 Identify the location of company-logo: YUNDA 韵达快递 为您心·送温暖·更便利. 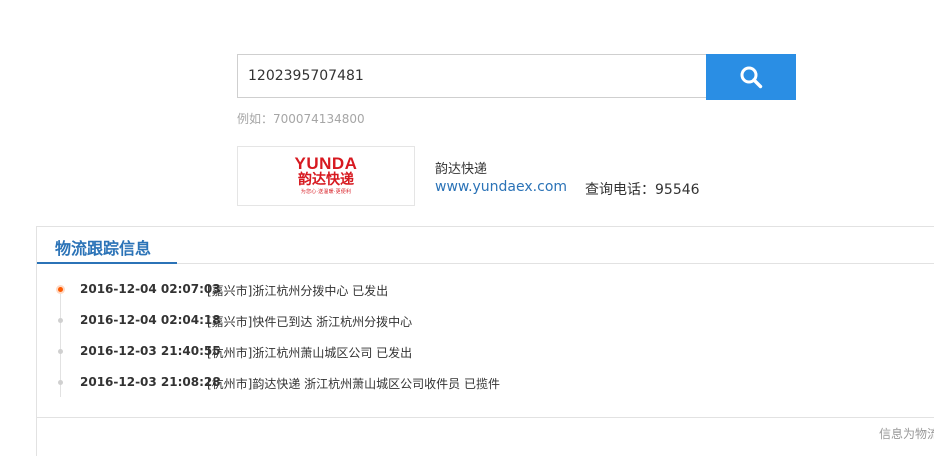
(326, 176).